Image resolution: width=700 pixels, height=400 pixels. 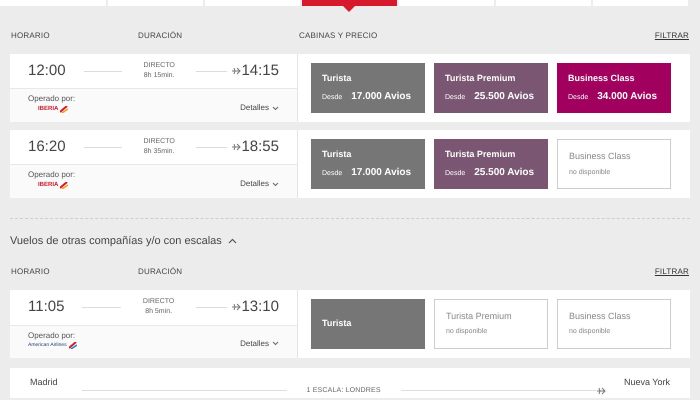 What do you see at coordinates (368, 323) in the screenshot?
I see `fare-option: Turista` at bounding box center [368, 323].